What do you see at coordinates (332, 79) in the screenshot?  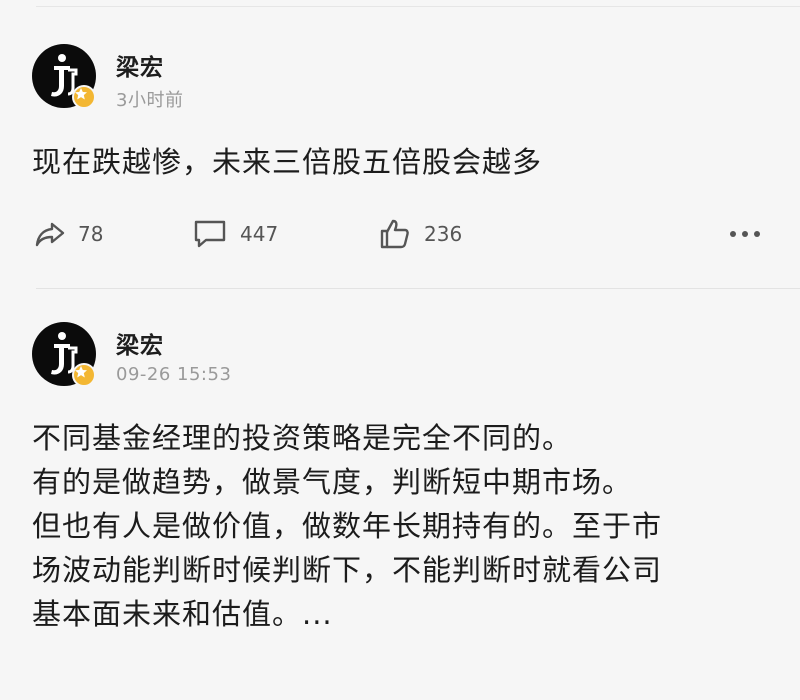 I see `post-header: 梁宏 3小时前` at bounding box center [332, 79].